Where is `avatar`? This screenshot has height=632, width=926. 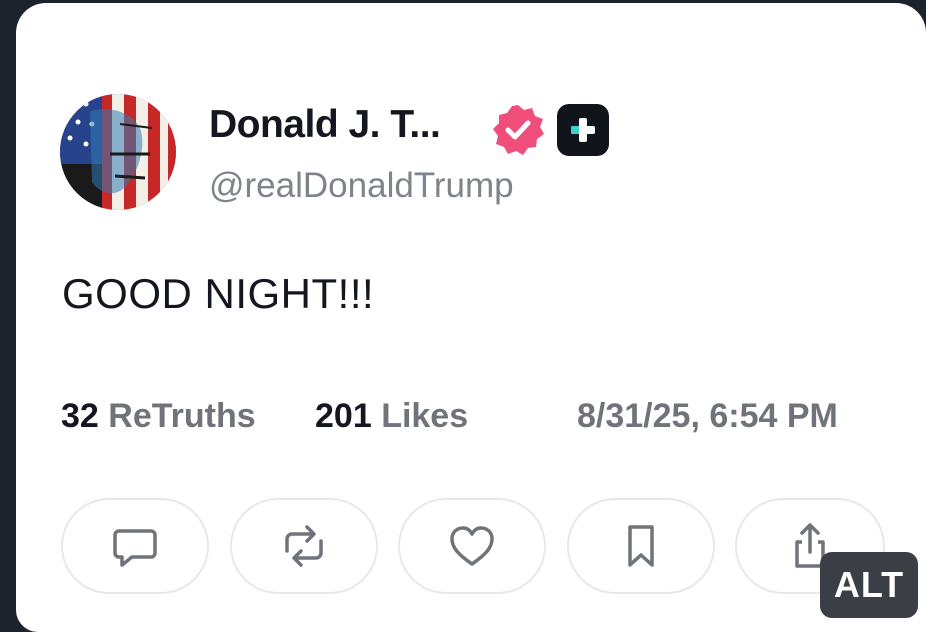 avatar is located at coordinates (118, 152).